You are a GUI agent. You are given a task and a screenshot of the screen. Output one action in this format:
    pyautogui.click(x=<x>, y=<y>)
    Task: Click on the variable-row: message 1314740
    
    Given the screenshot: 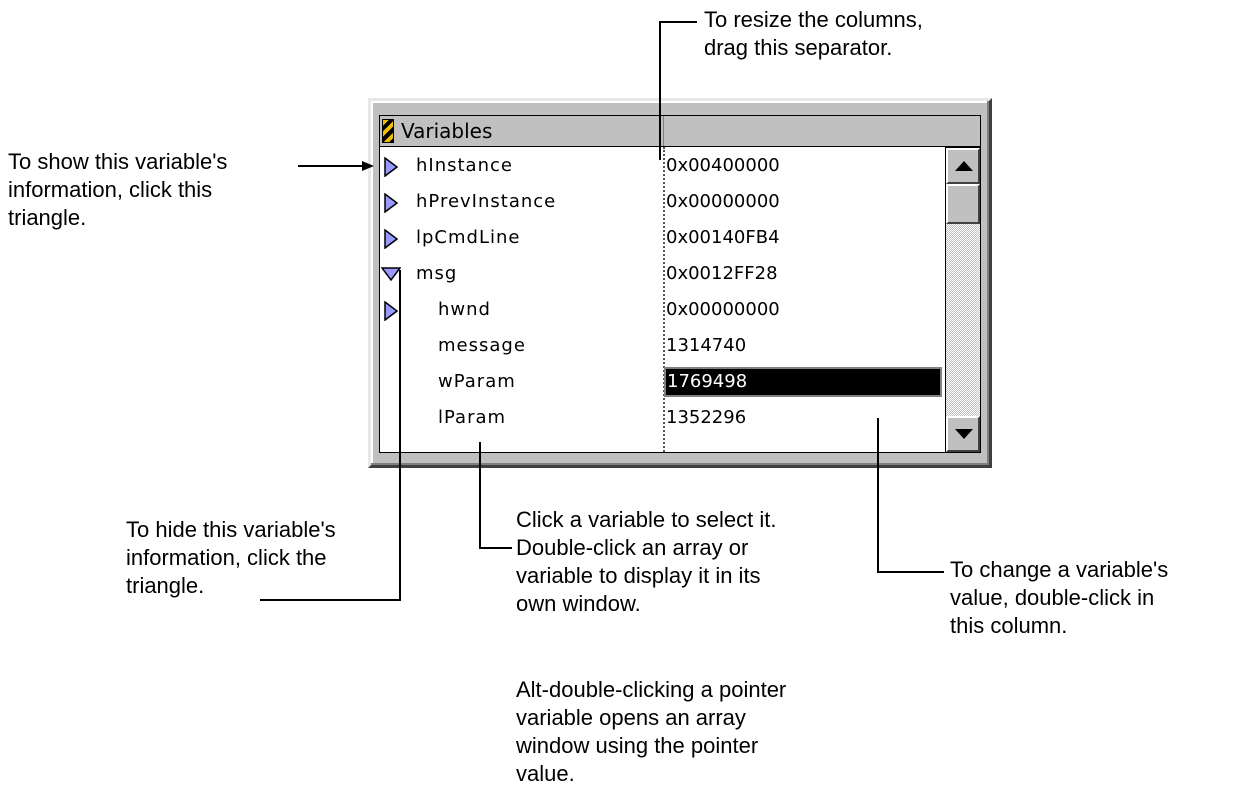 What is the action you would take?
    pyautogui.click(x=663, y=347)
    